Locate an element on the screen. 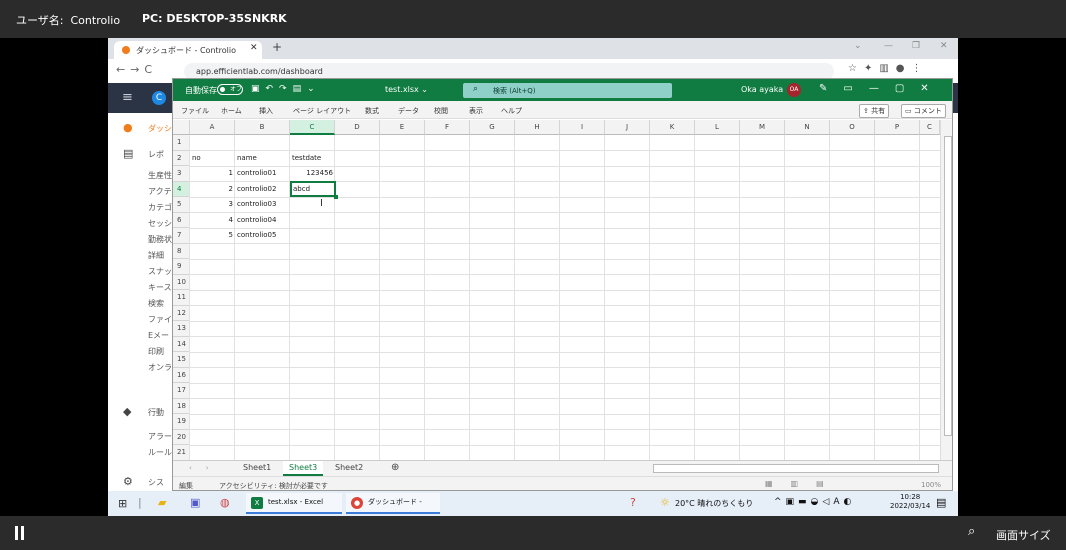 The height and width of the screenshot is (550, 1066). ribbon-tab: 表示 is located at coordinates (476, 111).